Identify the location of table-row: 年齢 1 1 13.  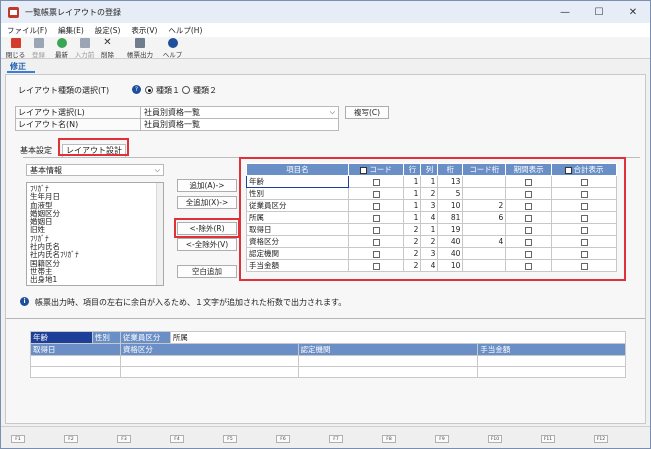
(431, 181).